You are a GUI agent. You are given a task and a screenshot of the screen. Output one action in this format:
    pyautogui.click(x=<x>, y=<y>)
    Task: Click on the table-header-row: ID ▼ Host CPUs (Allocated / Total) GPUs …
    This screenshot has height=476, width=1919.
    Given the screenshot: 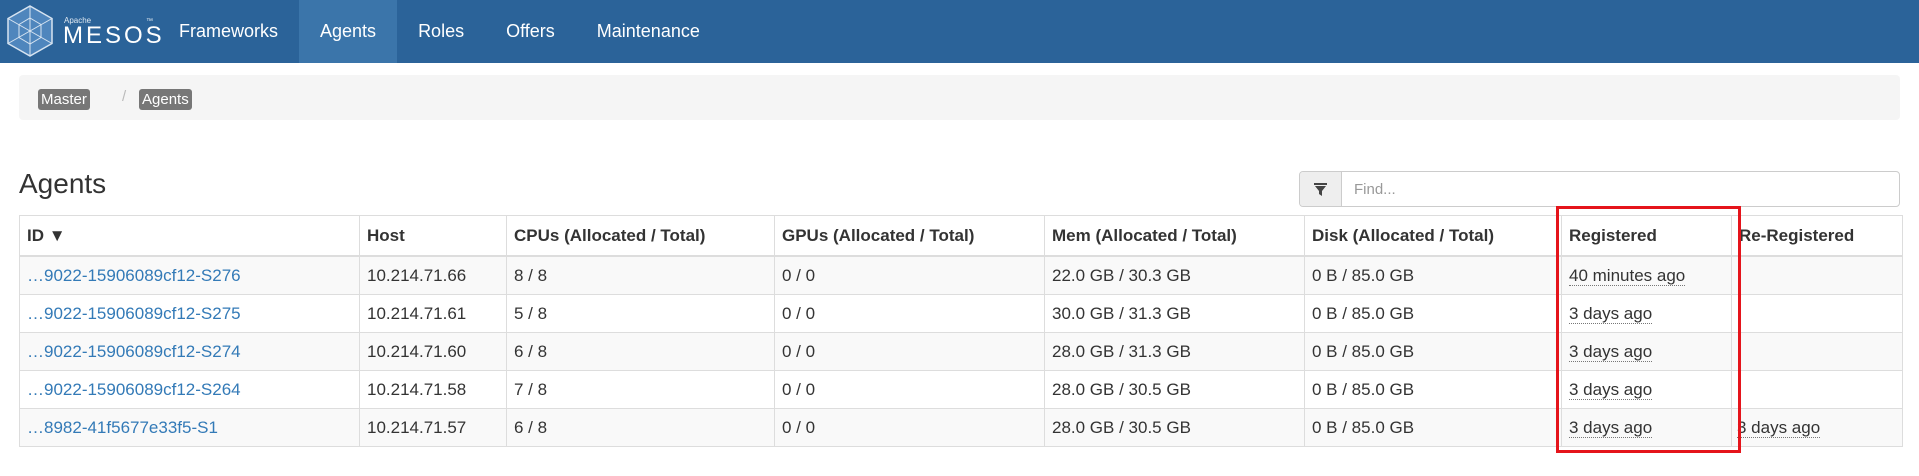 What is the action you would take?
    pyautogui.click(x=961, y=236)
    